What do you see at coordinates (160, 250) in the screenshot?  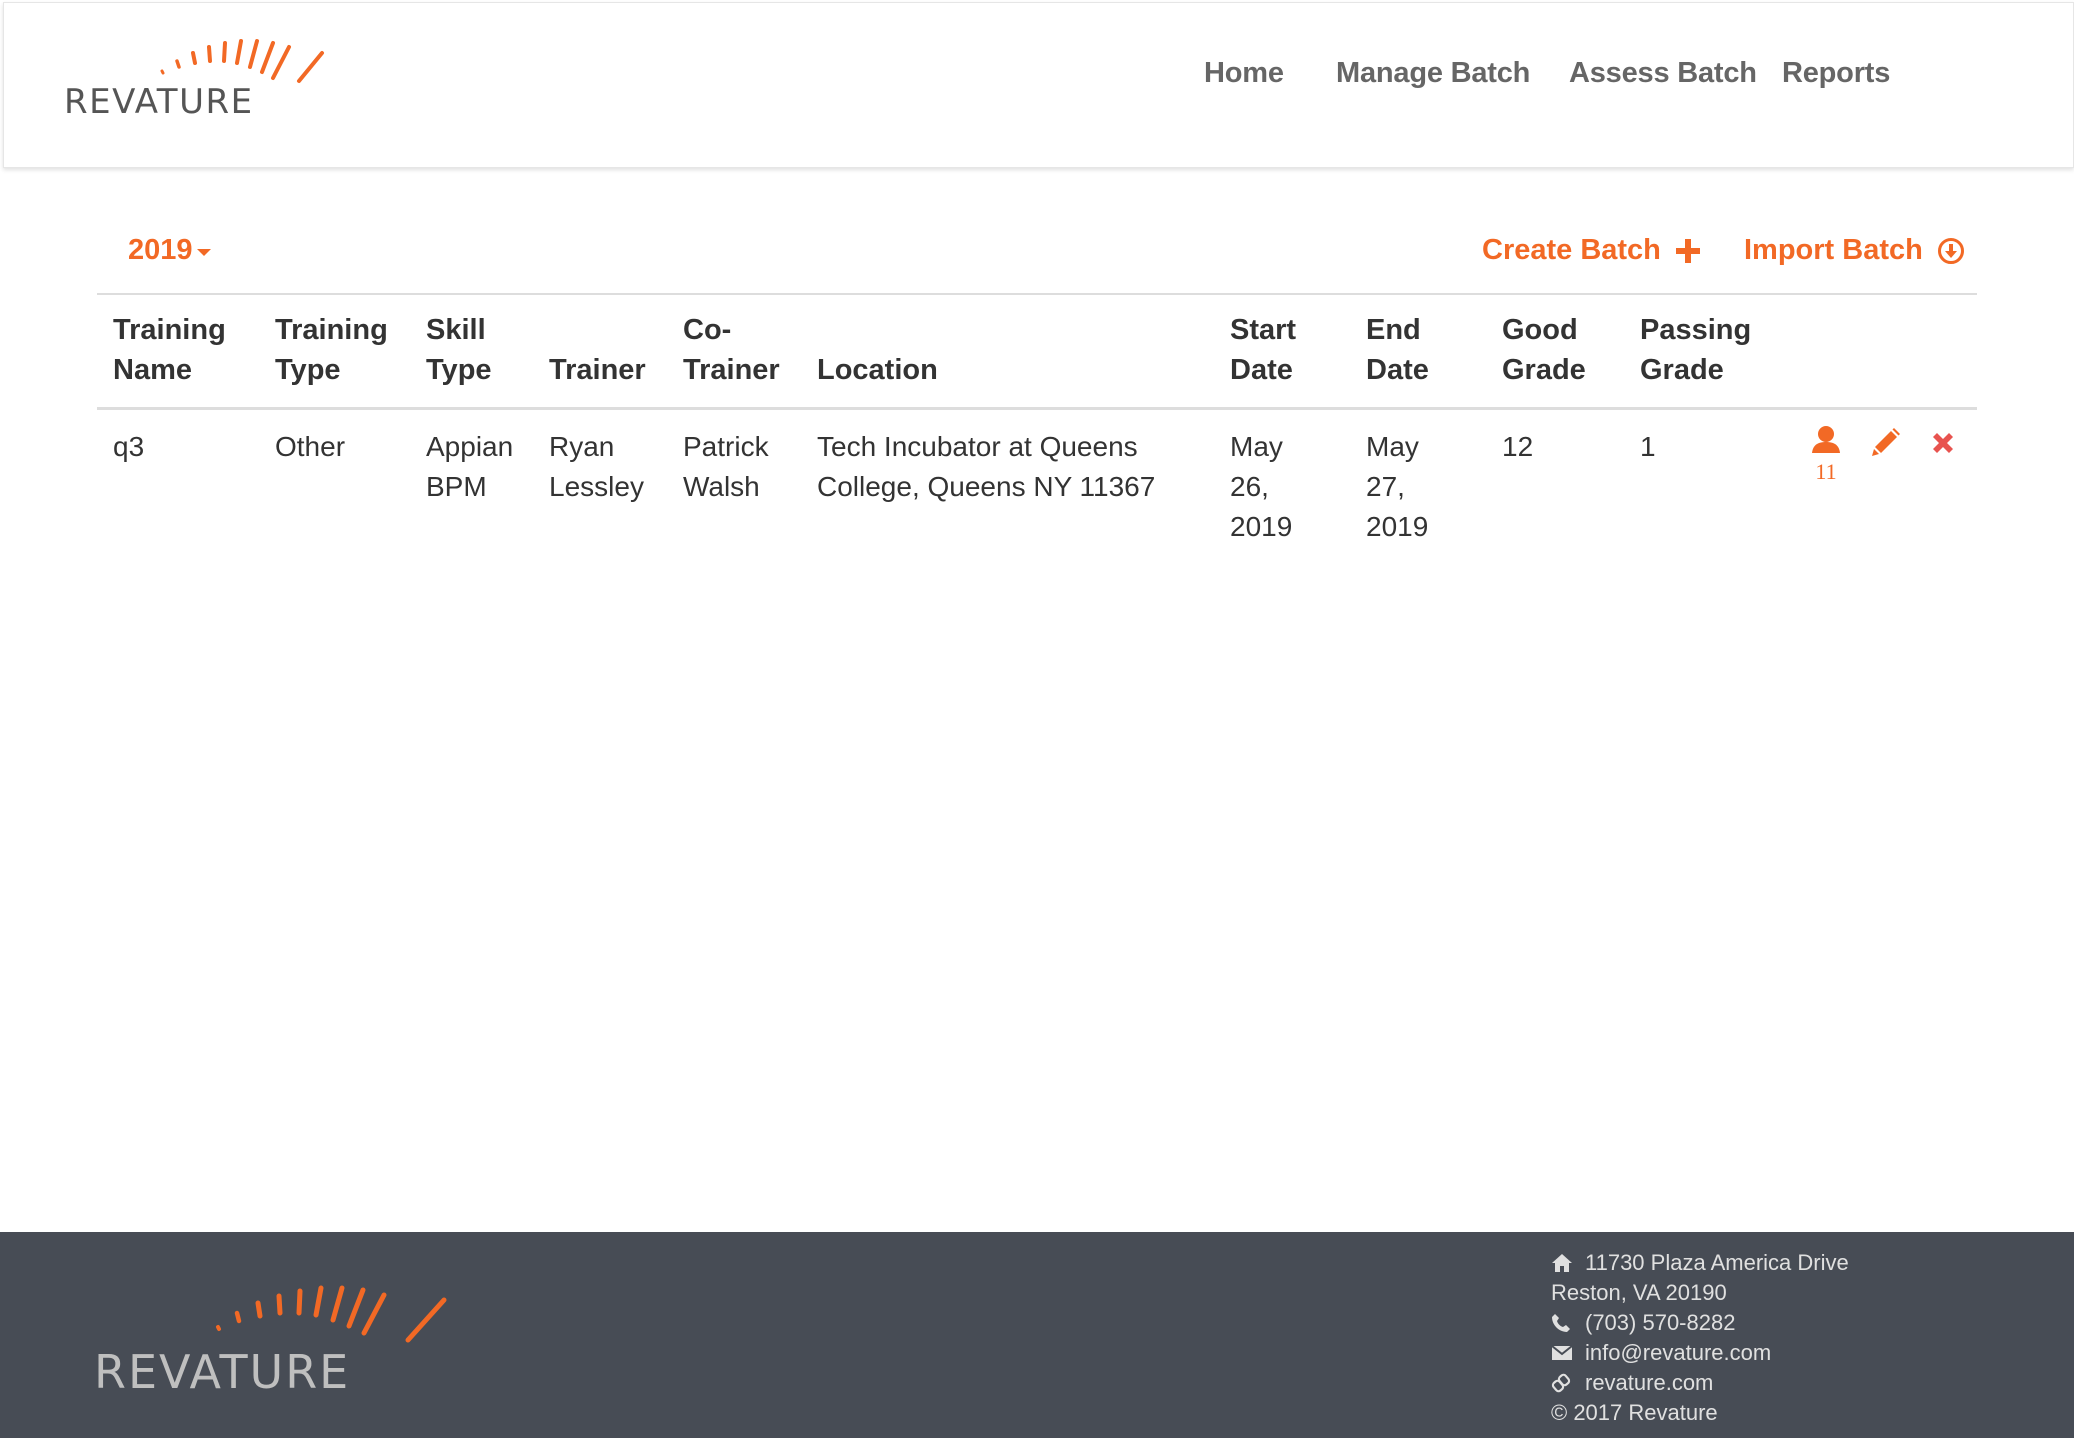 I see `year-dropdown-label: 2019` at bounding box center [160, 250].